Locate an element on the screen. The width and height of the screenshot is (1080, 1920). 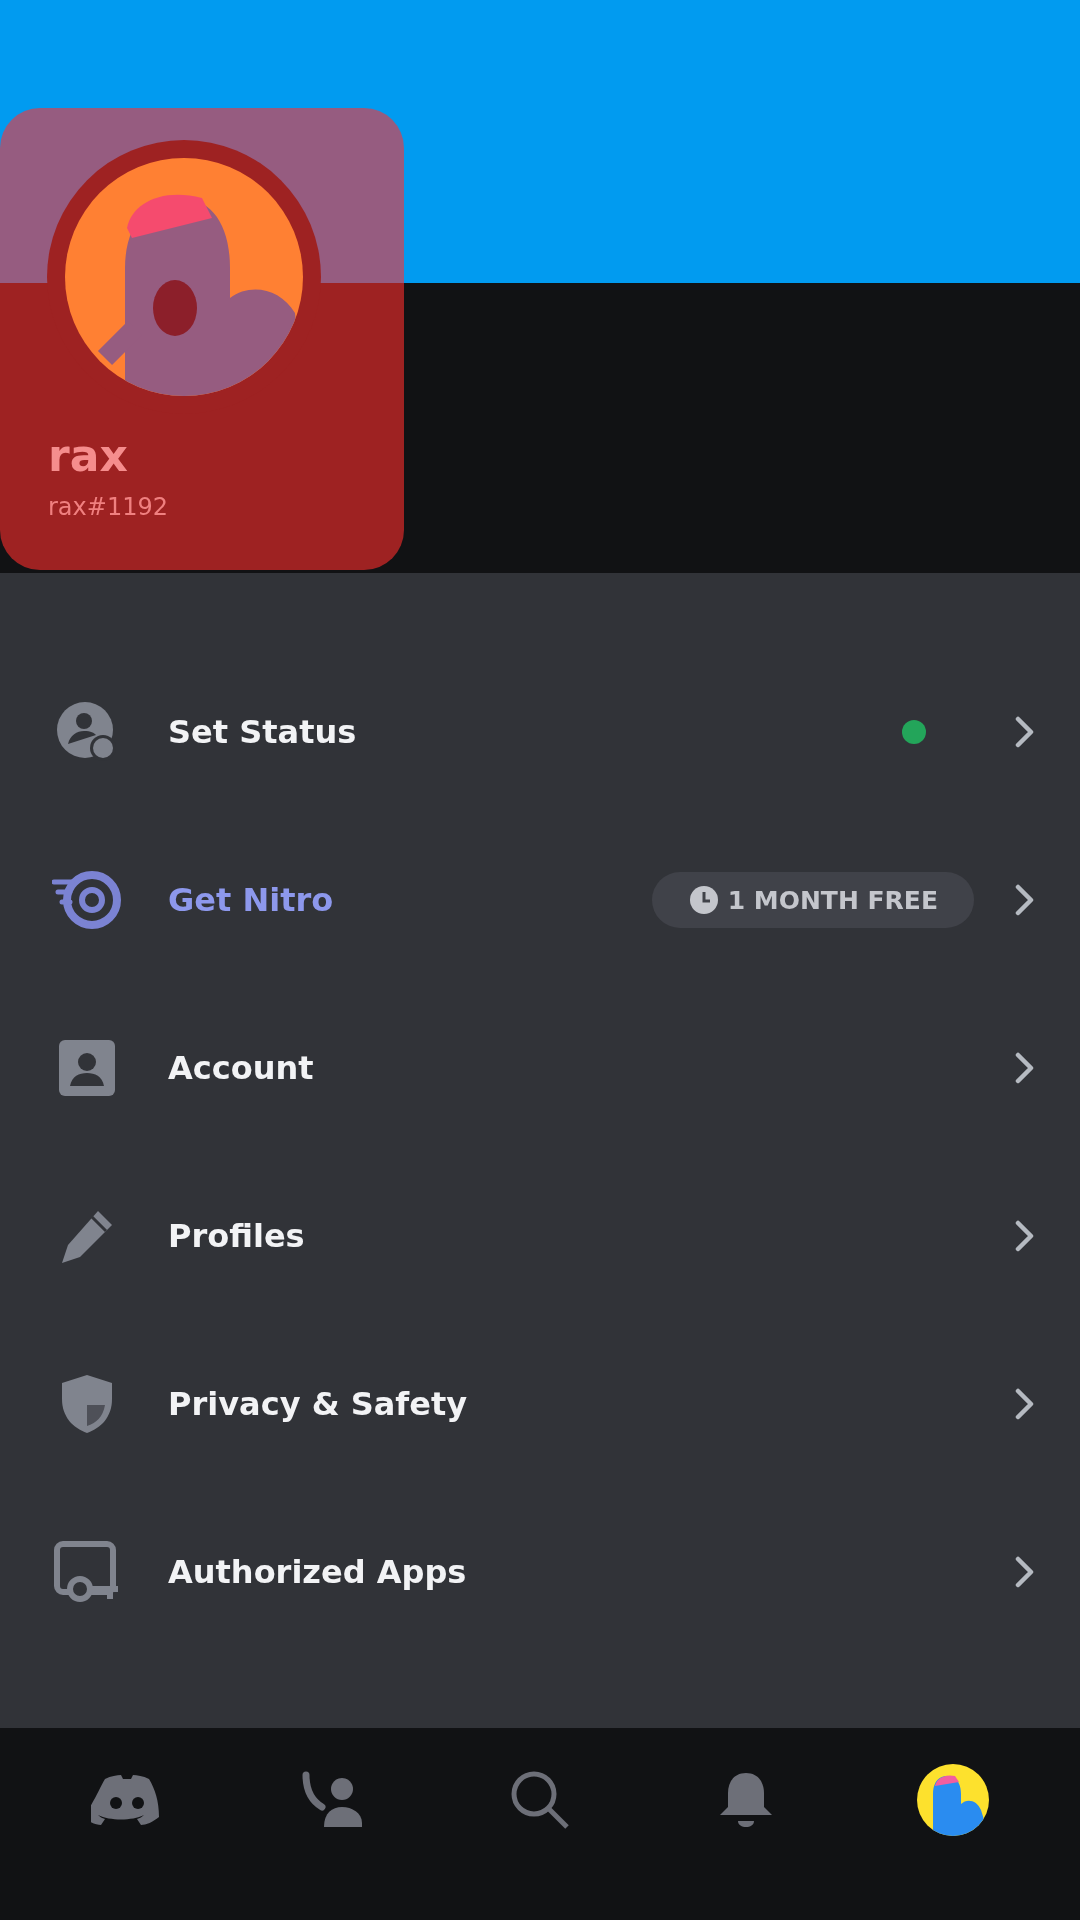
app-key-icon is located at coordinates (87, 1572).